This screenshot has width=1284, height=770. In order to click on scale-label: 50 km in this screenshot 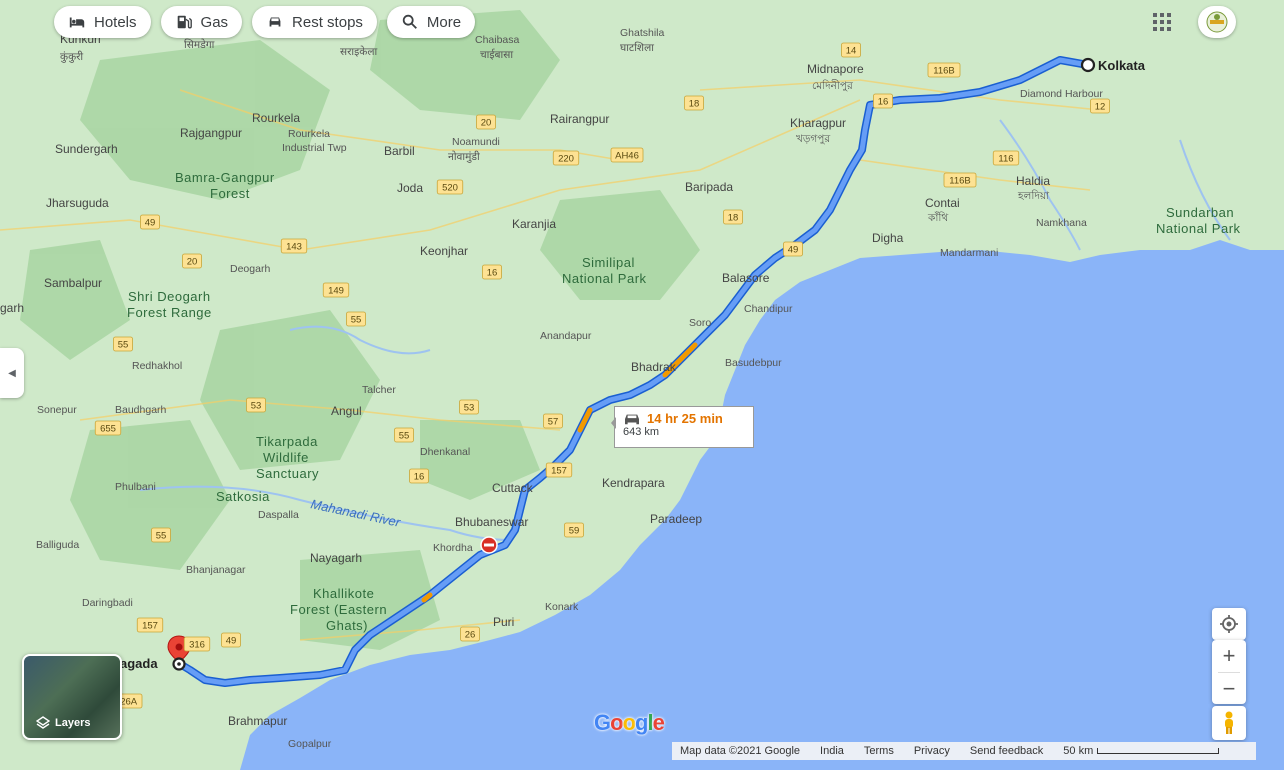, I will do `click(1078, 751)`.